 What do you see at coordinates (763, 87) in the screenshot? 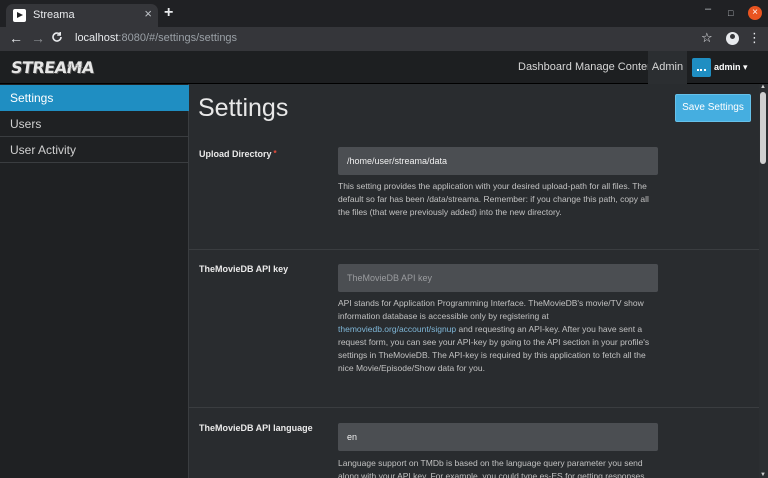
I see `scroll-up-icon: ▲` at bounding box center [763, 87].